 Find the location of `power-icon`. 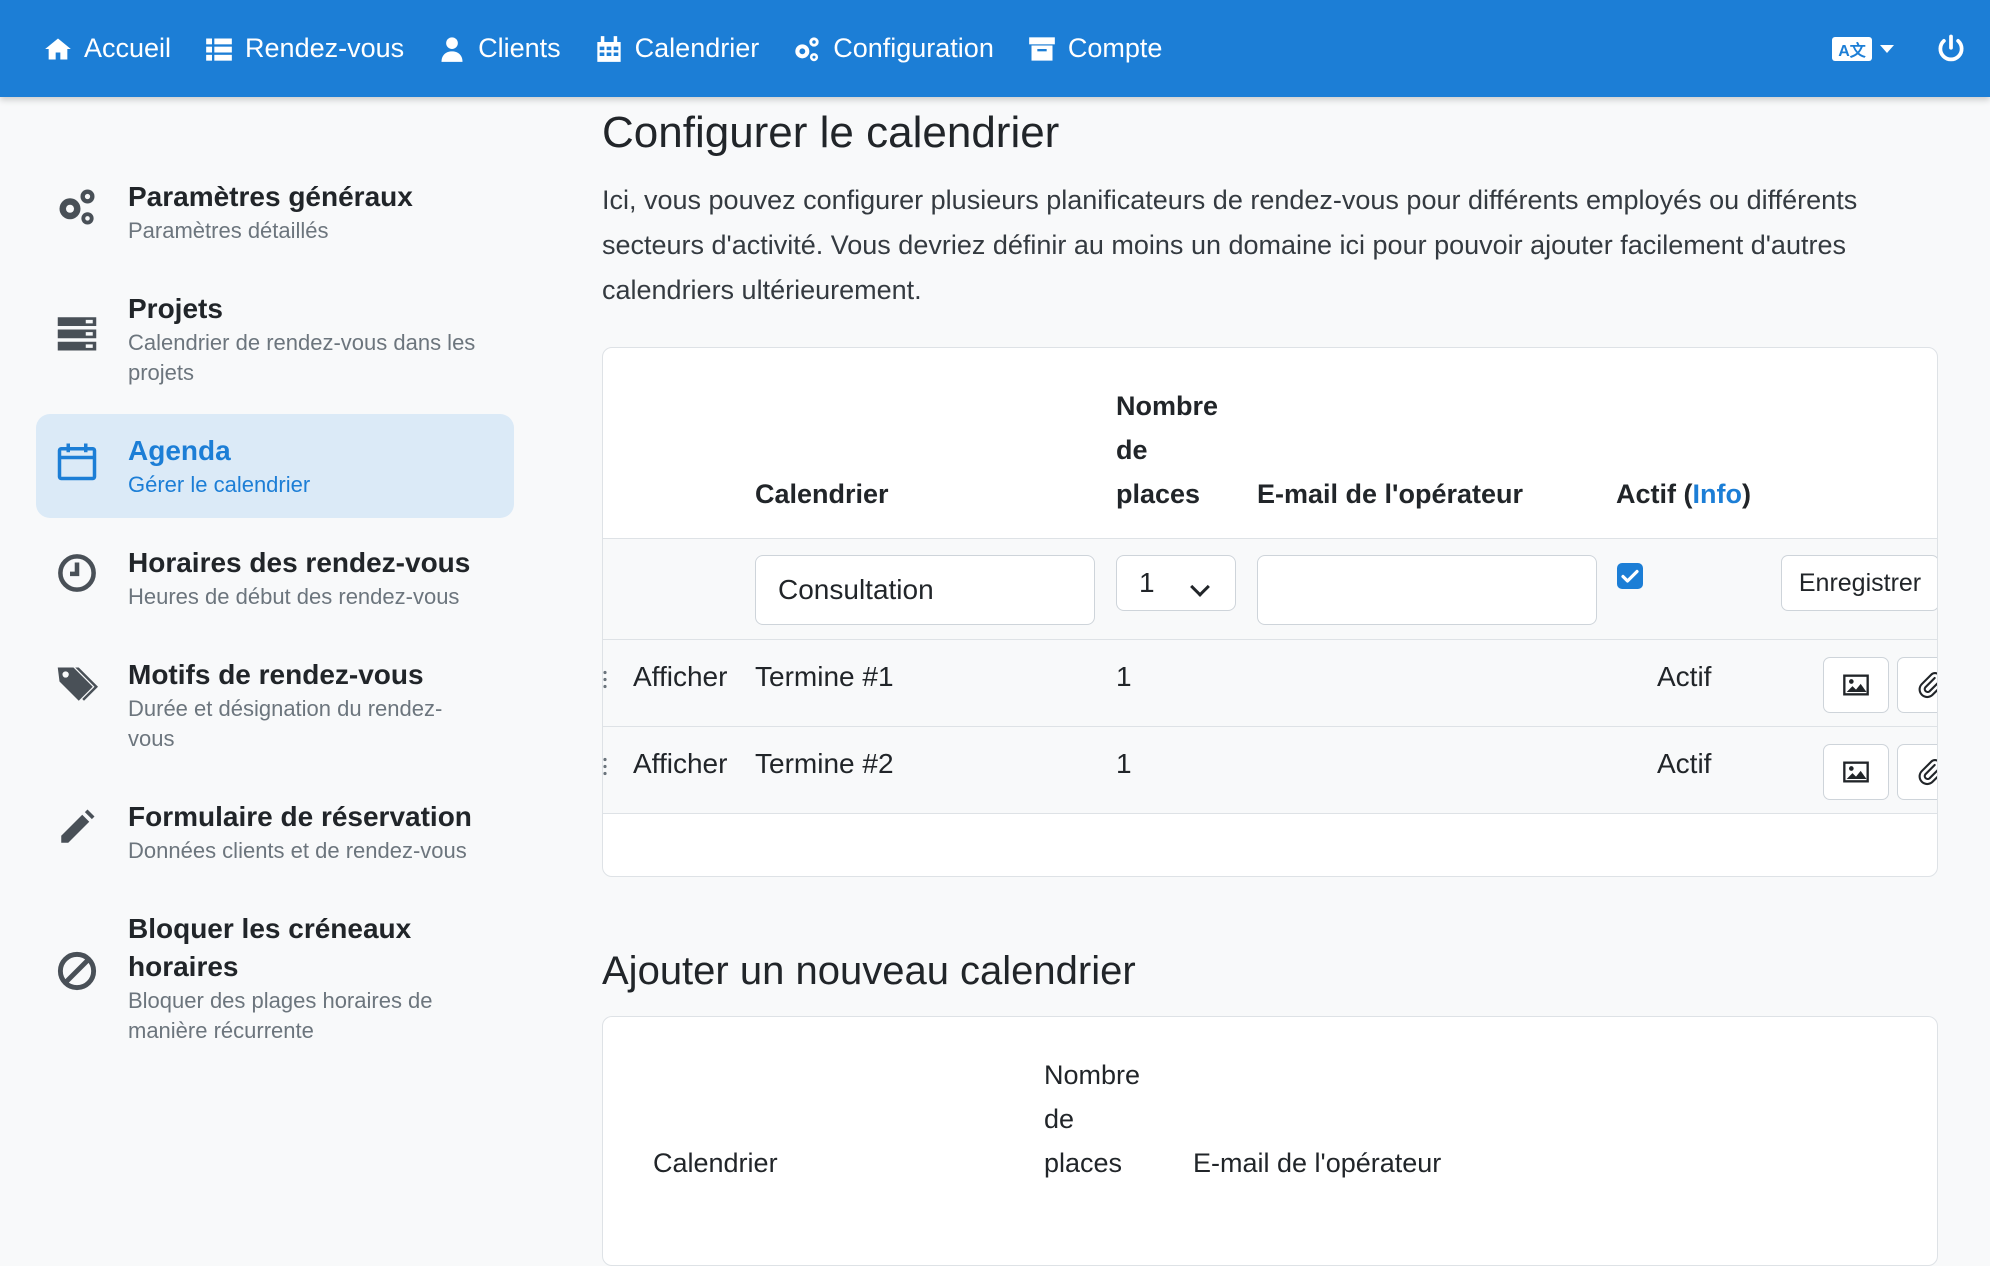

power-icon is located at coordinates (1951, 47).